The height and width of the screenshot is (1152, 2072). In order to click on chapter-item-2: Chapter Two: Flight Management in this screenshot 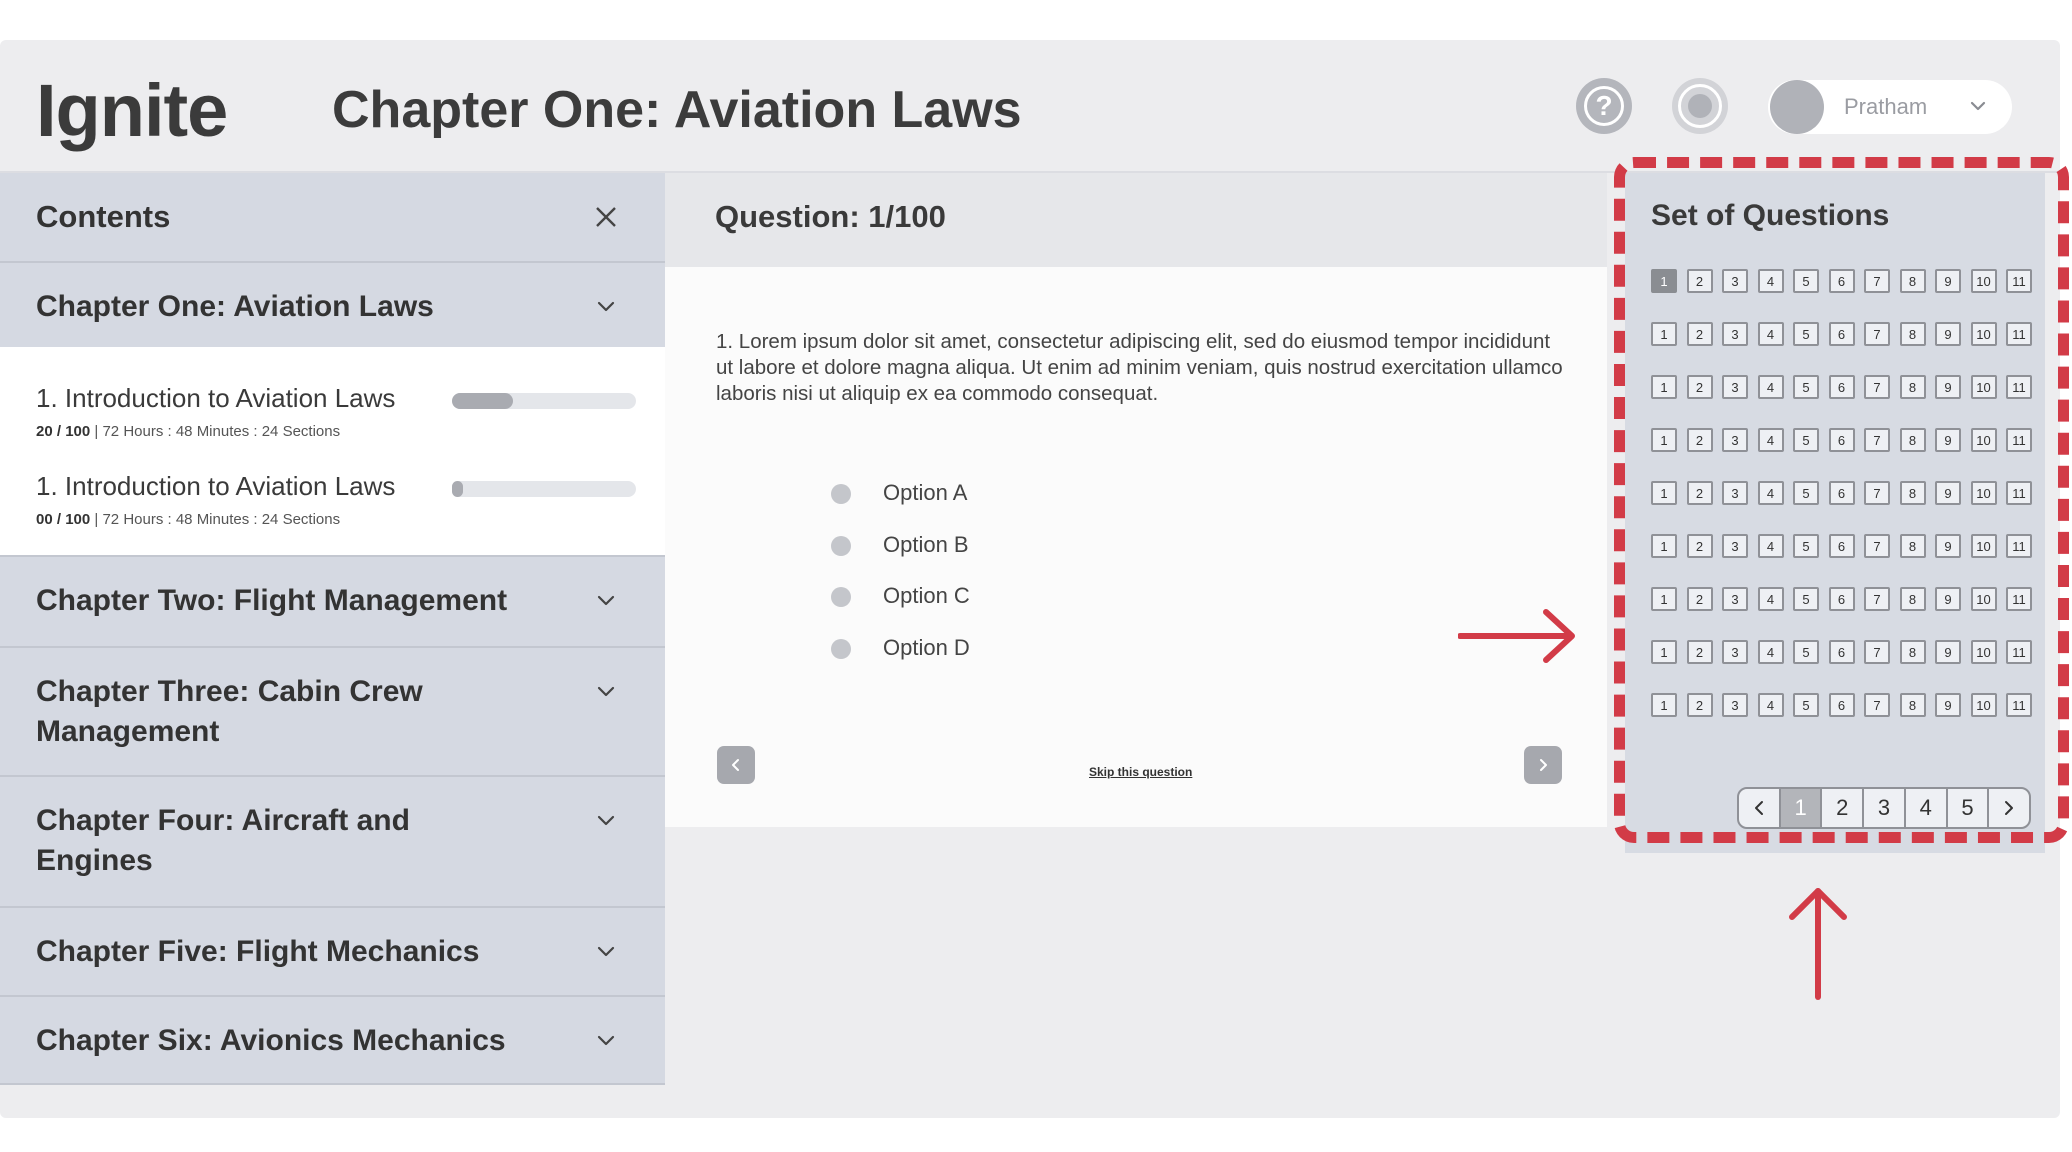, I will do `click(332, 602)`.